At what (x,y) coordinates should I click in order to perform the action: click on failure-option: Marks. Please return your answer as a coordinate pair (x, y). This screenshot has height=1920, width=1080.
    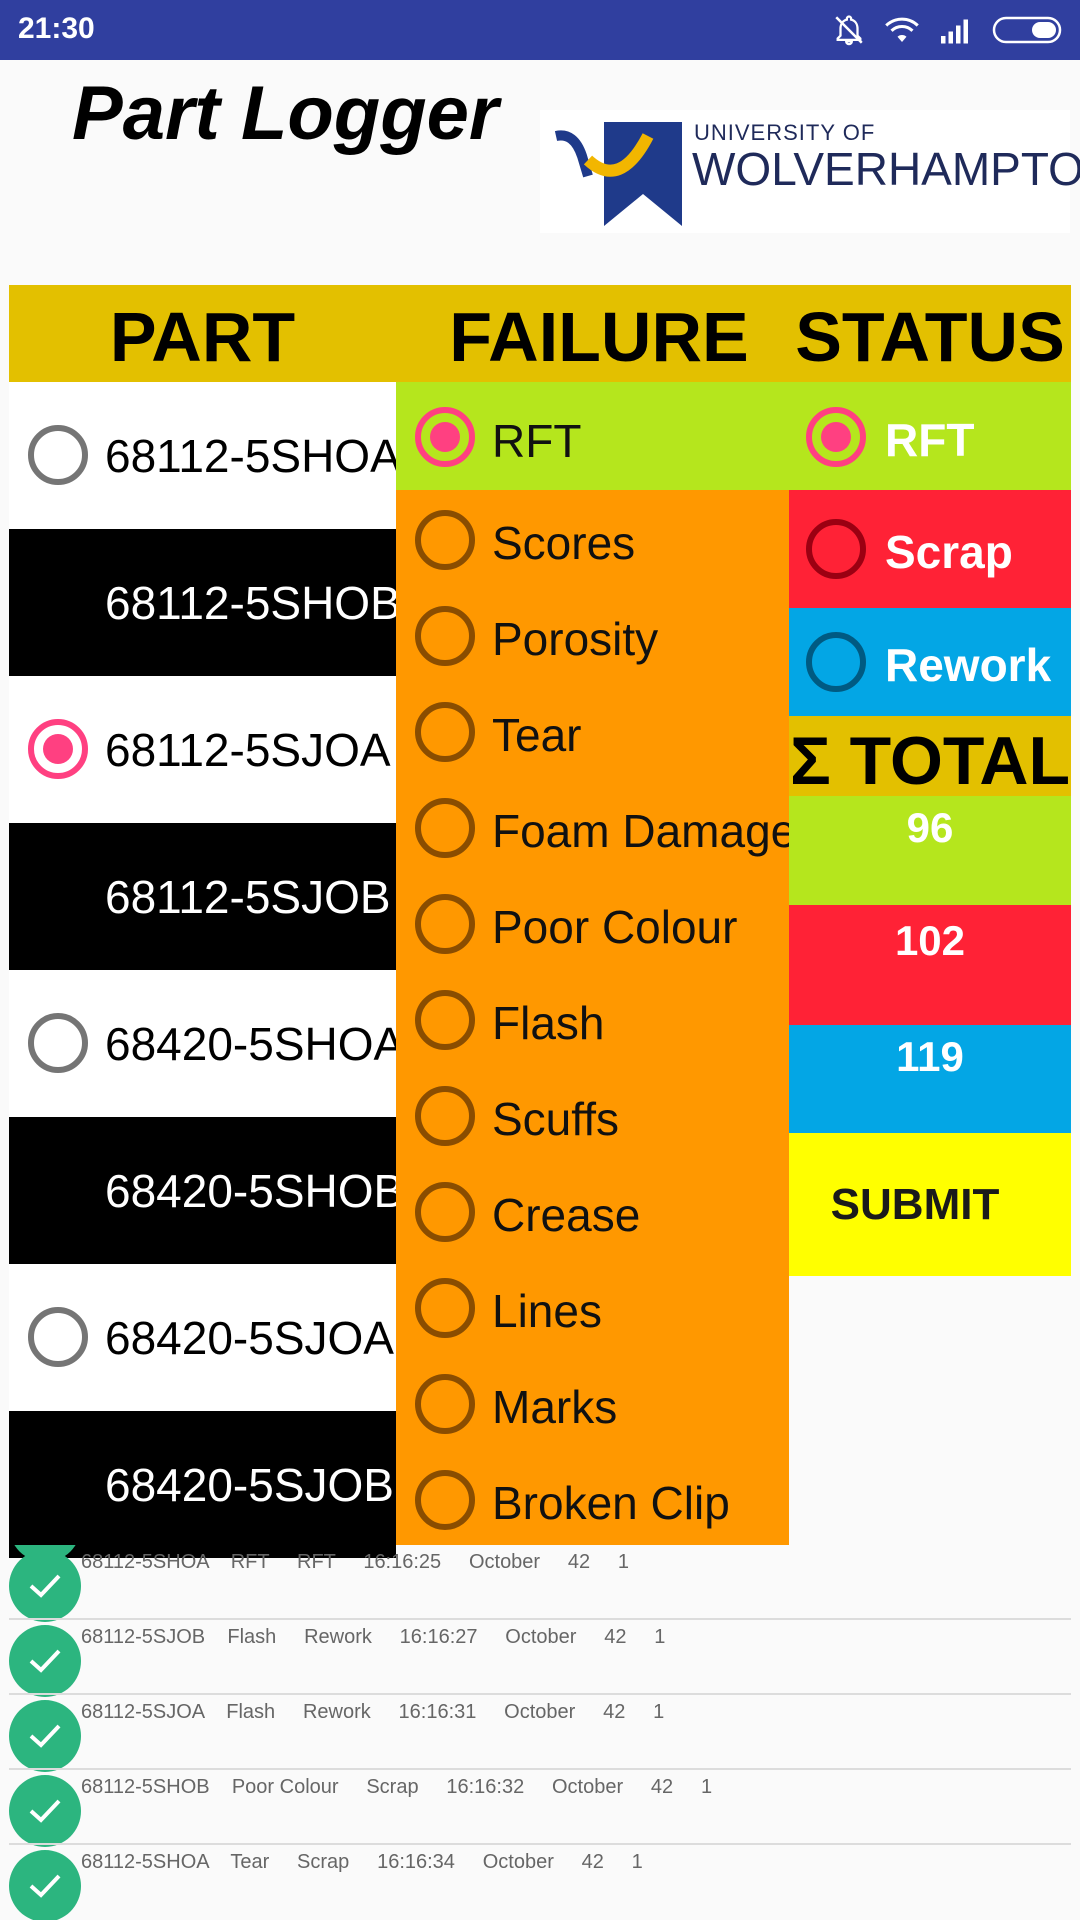
    Looking at the image, I should click on (592, 1402).